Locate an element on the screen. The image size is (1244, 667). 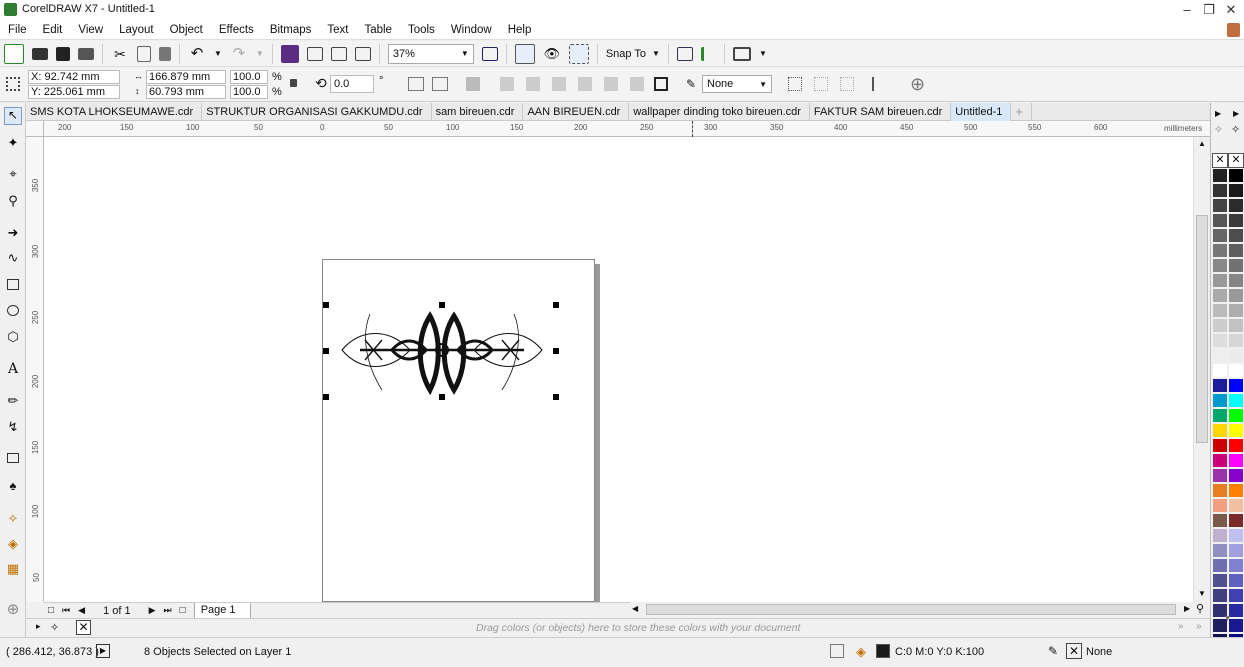
undo-icon: ↶ is located at coordinates (197, 54).